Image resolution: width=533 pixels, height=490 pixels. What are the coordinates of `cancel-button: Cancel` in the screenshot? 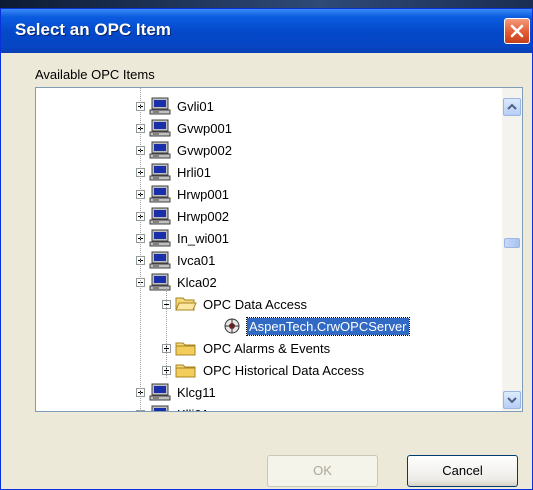 It's located at (462, 471).